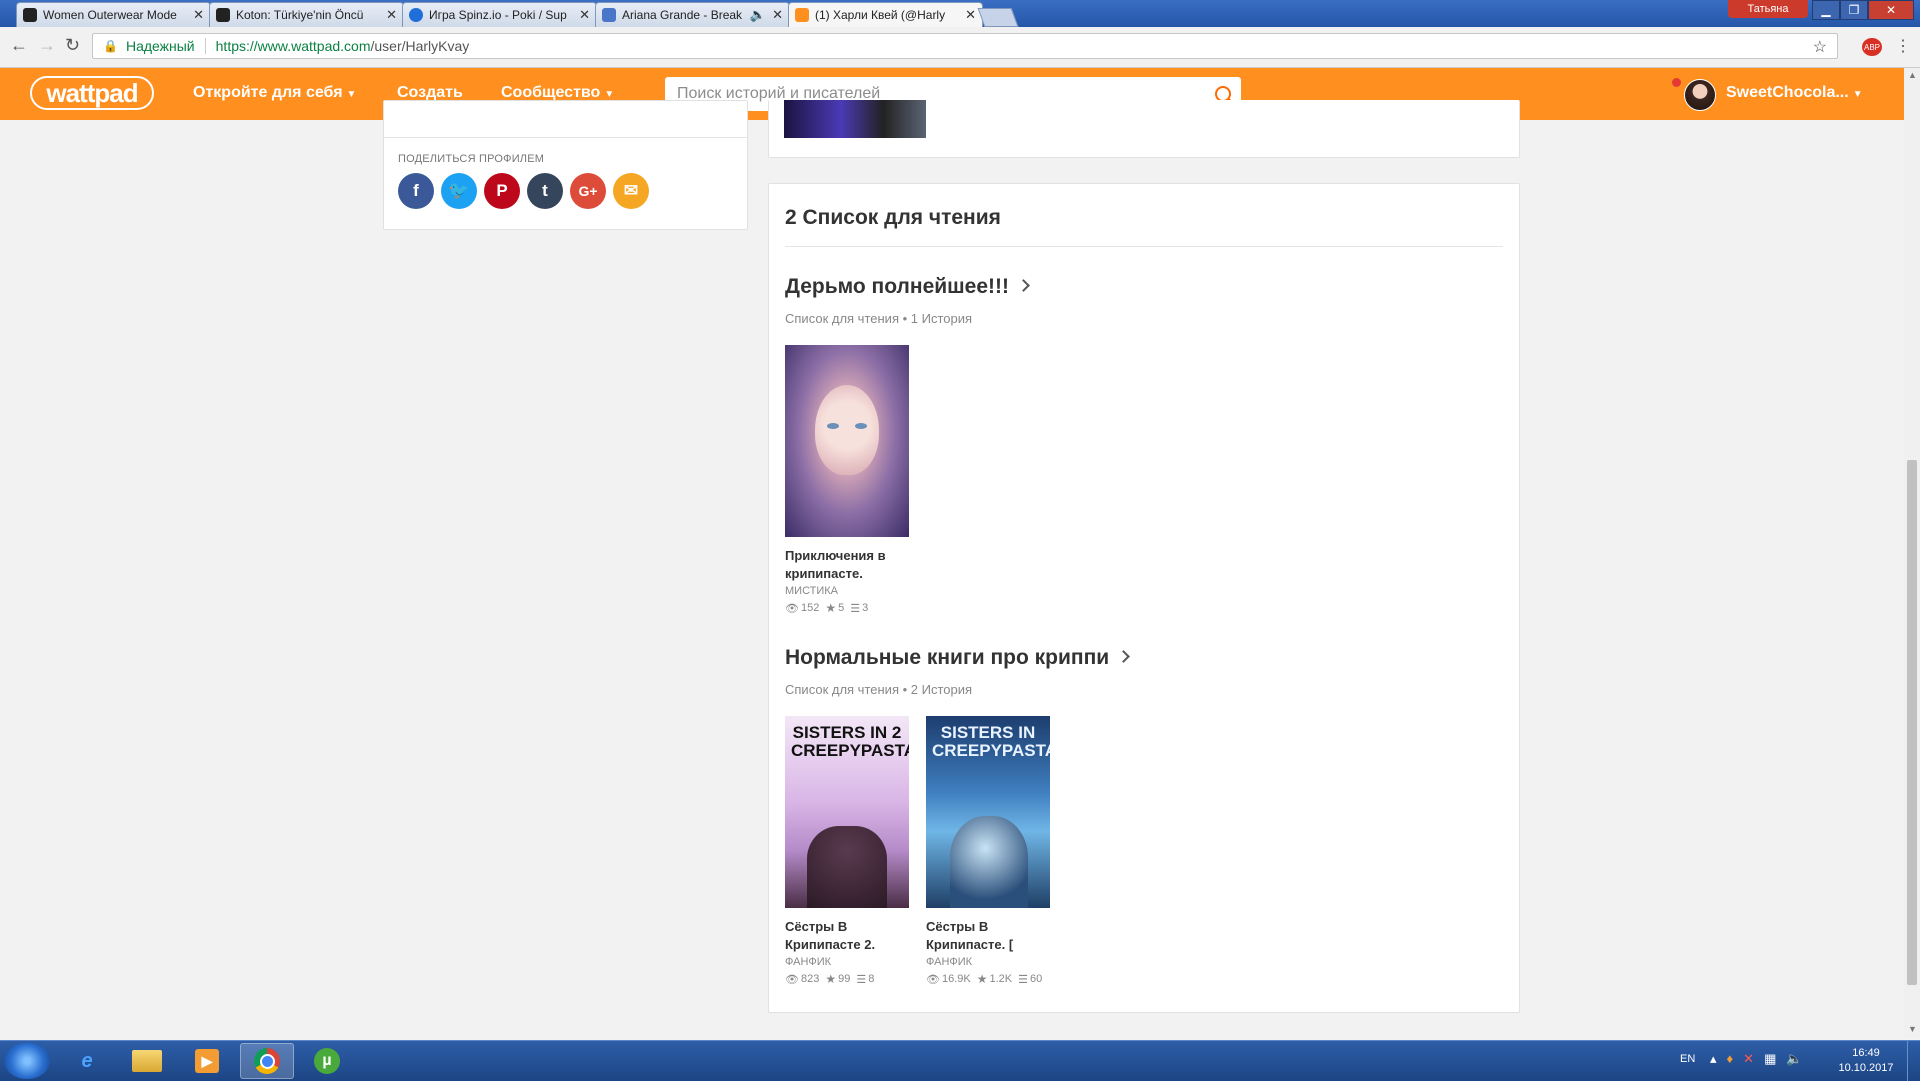  I want to click on window-user-badge: Татьяна, so click(1768, 9).